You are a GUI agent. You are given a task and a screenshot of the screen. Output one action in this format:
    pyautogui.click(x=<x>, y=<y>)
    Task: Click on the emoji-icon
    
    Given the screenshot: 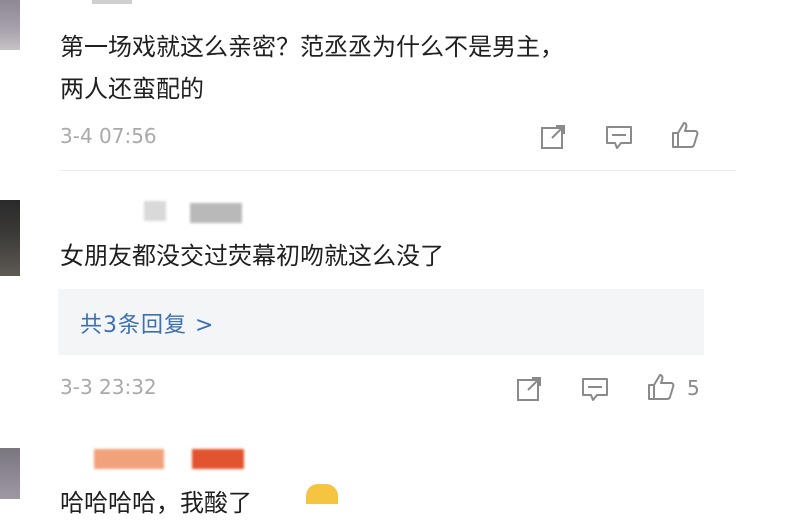 What is the action you would take?
    pyautogui.click(x=322, y=494)
    